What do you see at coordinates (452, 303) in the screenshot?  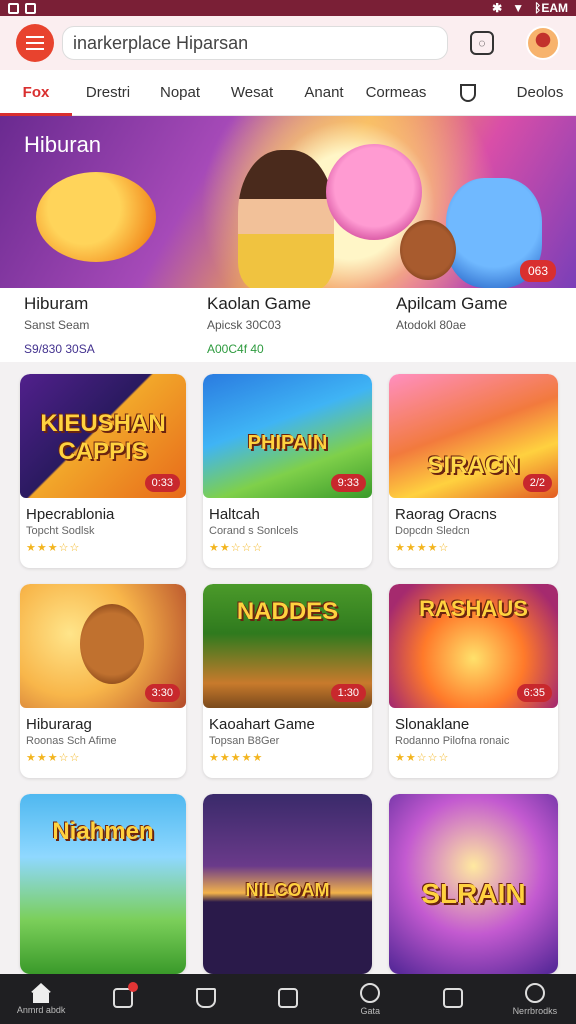 I see `featured-name: Apilcam Game` at bounding box center [452, 303].